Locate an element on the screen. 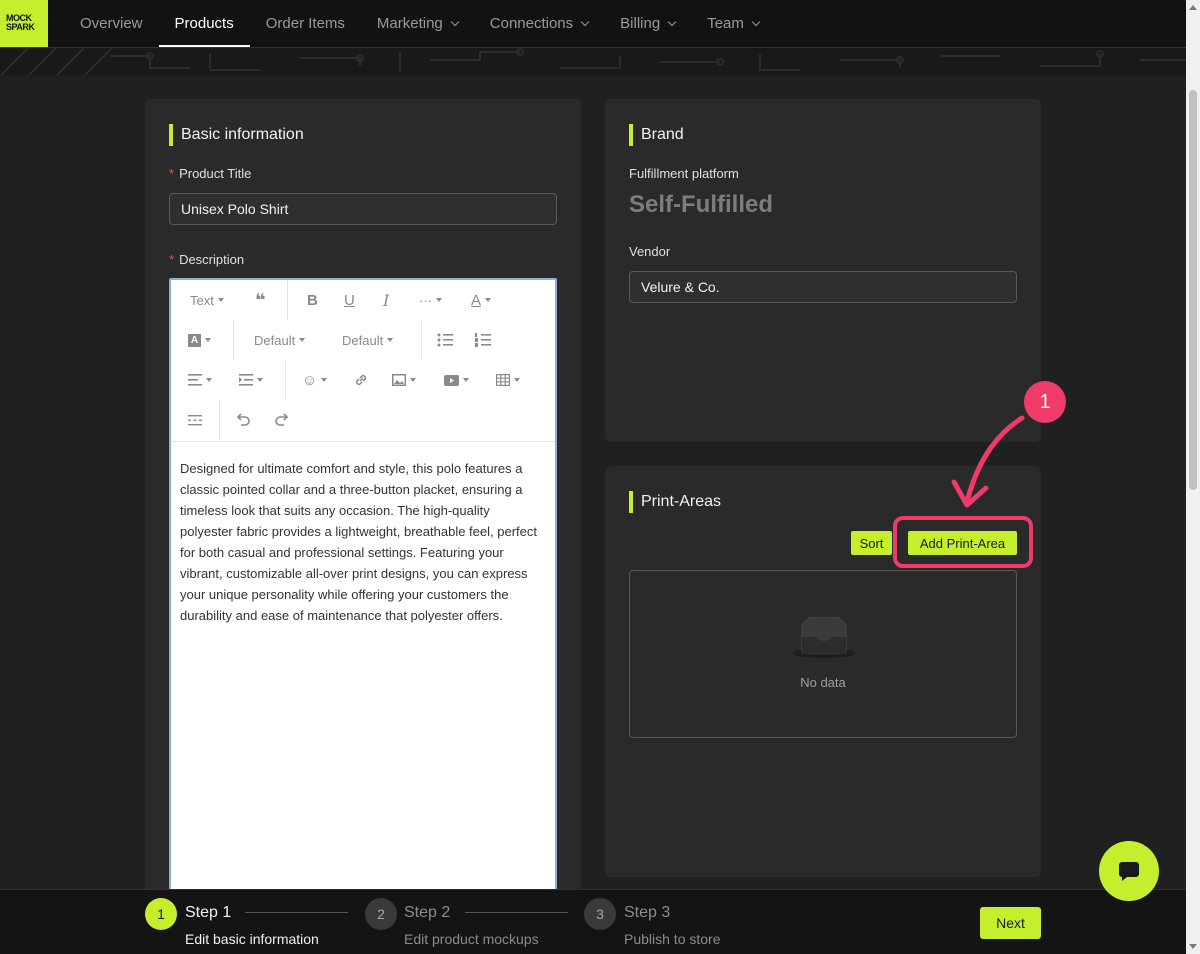  background-color-icon: A is located at coordinates (199, 340).